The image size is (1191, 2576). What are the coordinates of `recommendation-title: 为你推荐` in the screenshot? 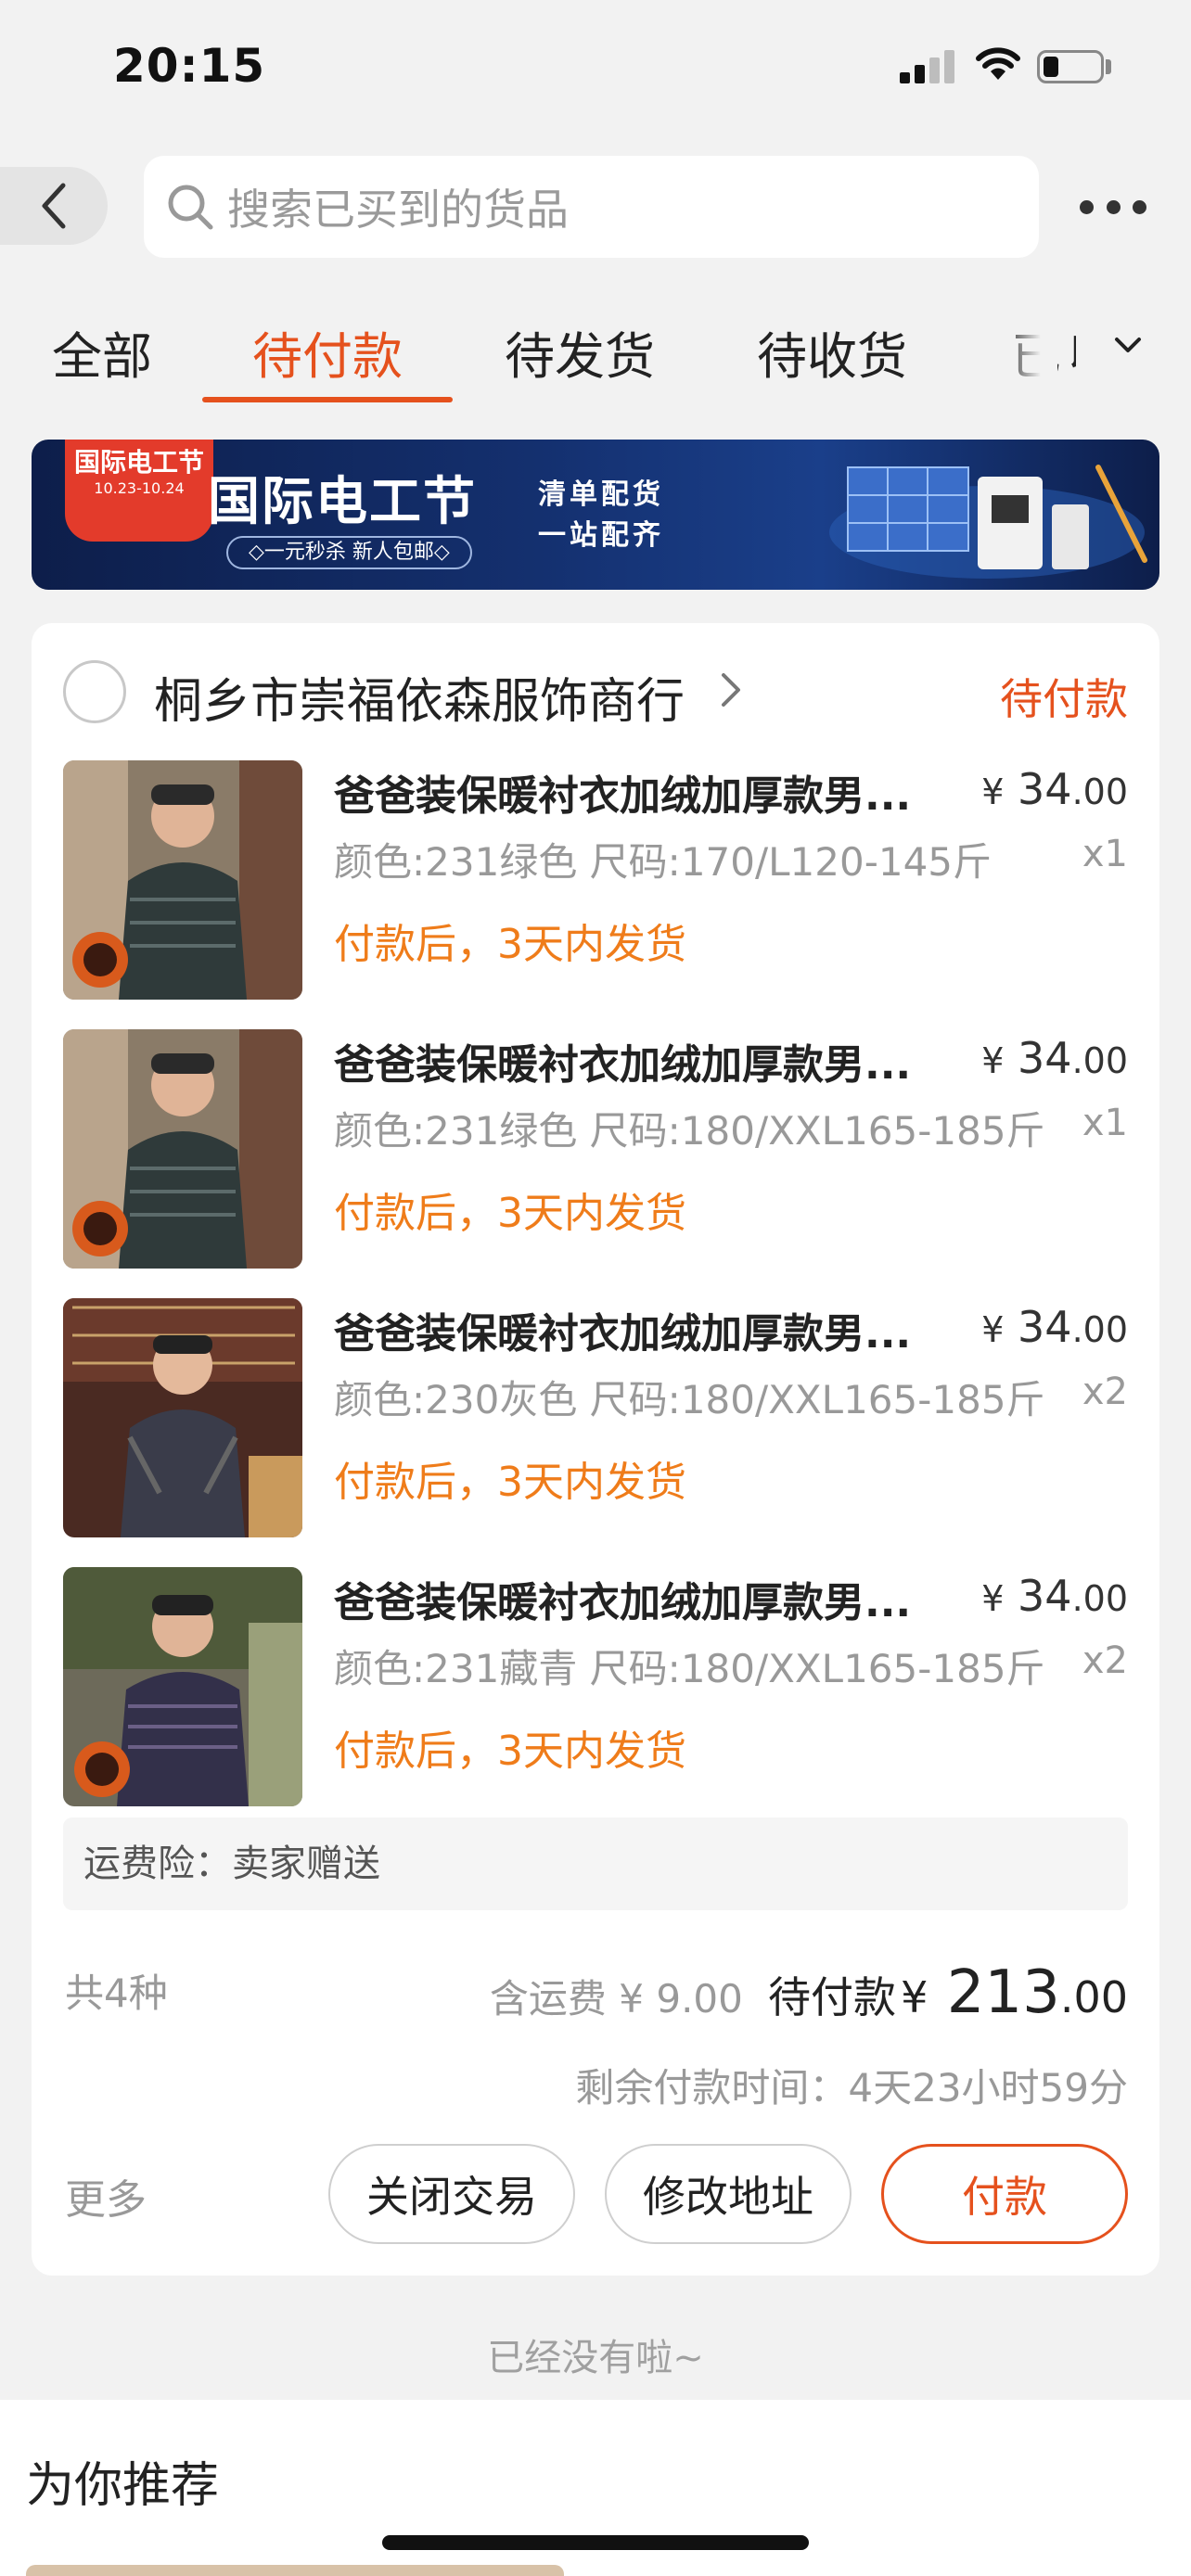 It's located at (123, 2486).